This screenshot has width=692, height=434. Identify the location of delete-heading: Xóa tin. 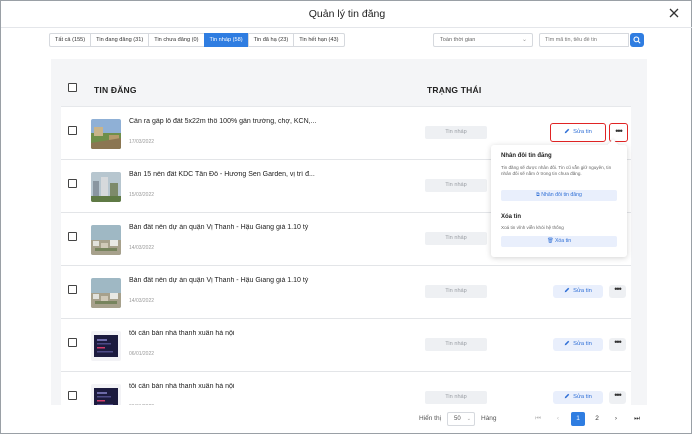
(511, 217).